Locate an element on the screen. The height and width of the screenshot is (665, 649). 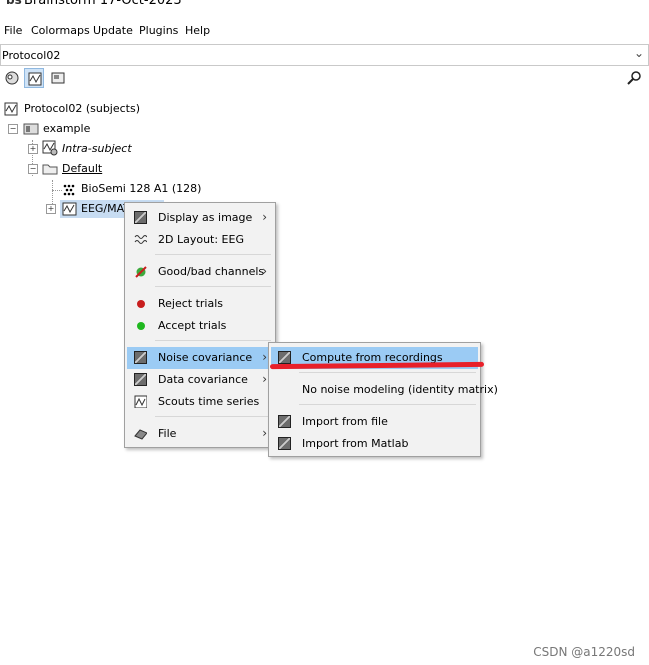
menu-item-label: Scouts time series is located at coordinates (209, 401).